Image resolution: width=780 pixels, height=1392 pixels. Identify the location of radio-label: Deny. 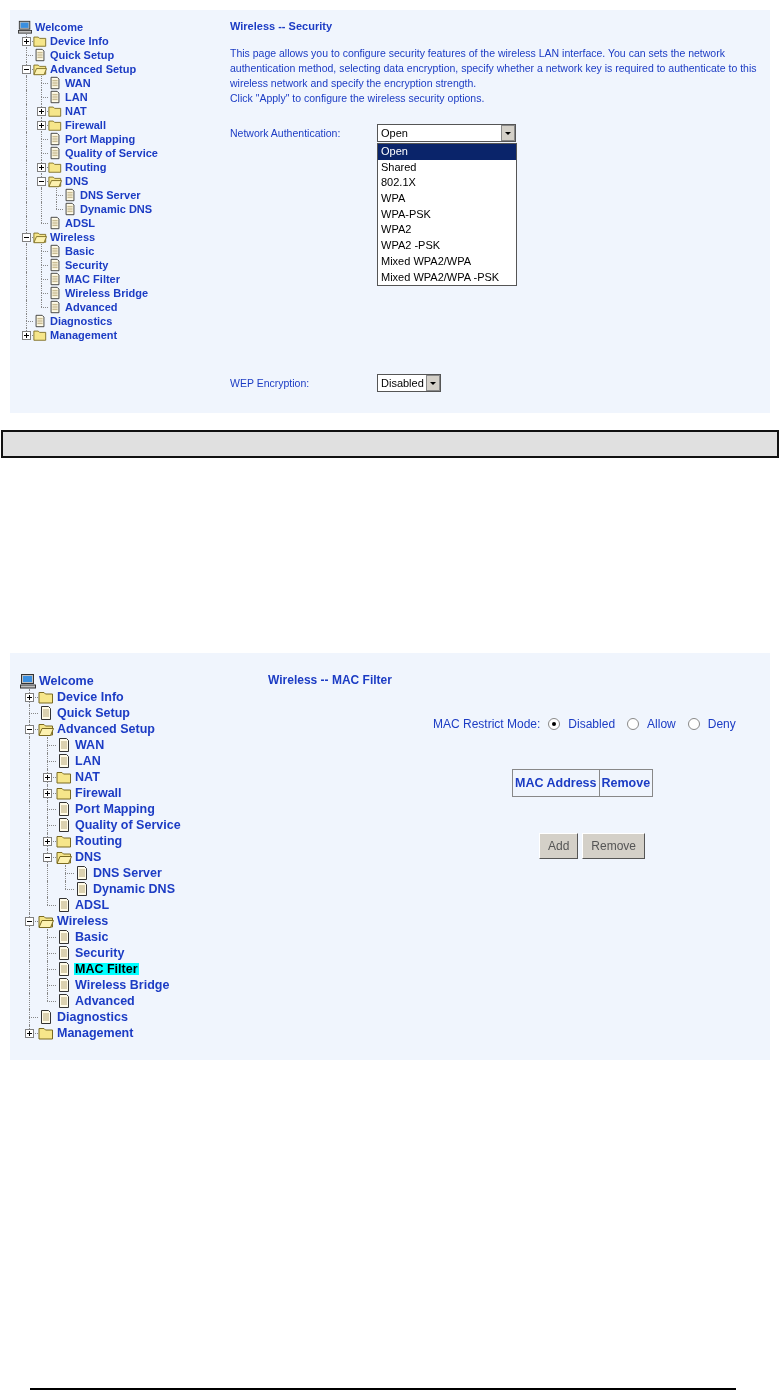
(721, 724).